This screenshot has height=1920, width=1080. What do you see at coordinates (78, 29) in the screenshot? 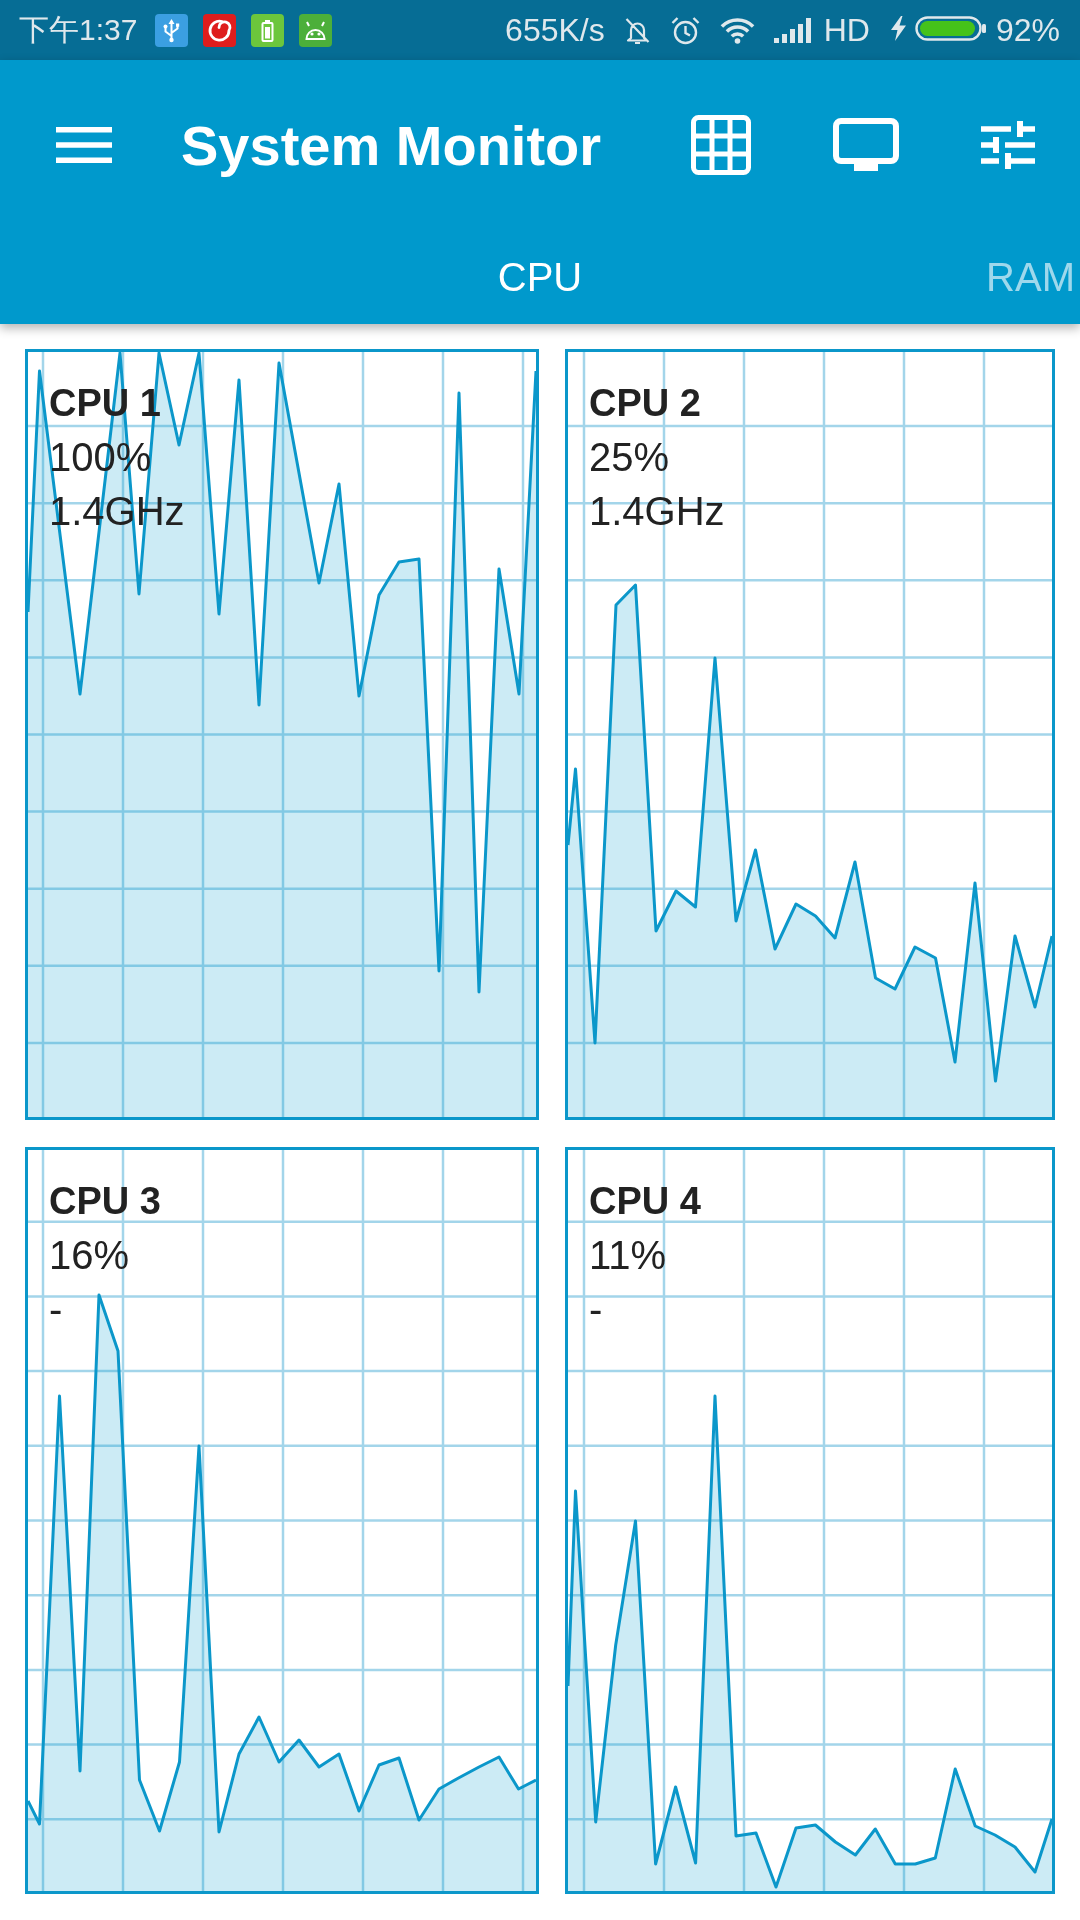
I see `status-time: 下午1:37` at bounding box center [78, 29].